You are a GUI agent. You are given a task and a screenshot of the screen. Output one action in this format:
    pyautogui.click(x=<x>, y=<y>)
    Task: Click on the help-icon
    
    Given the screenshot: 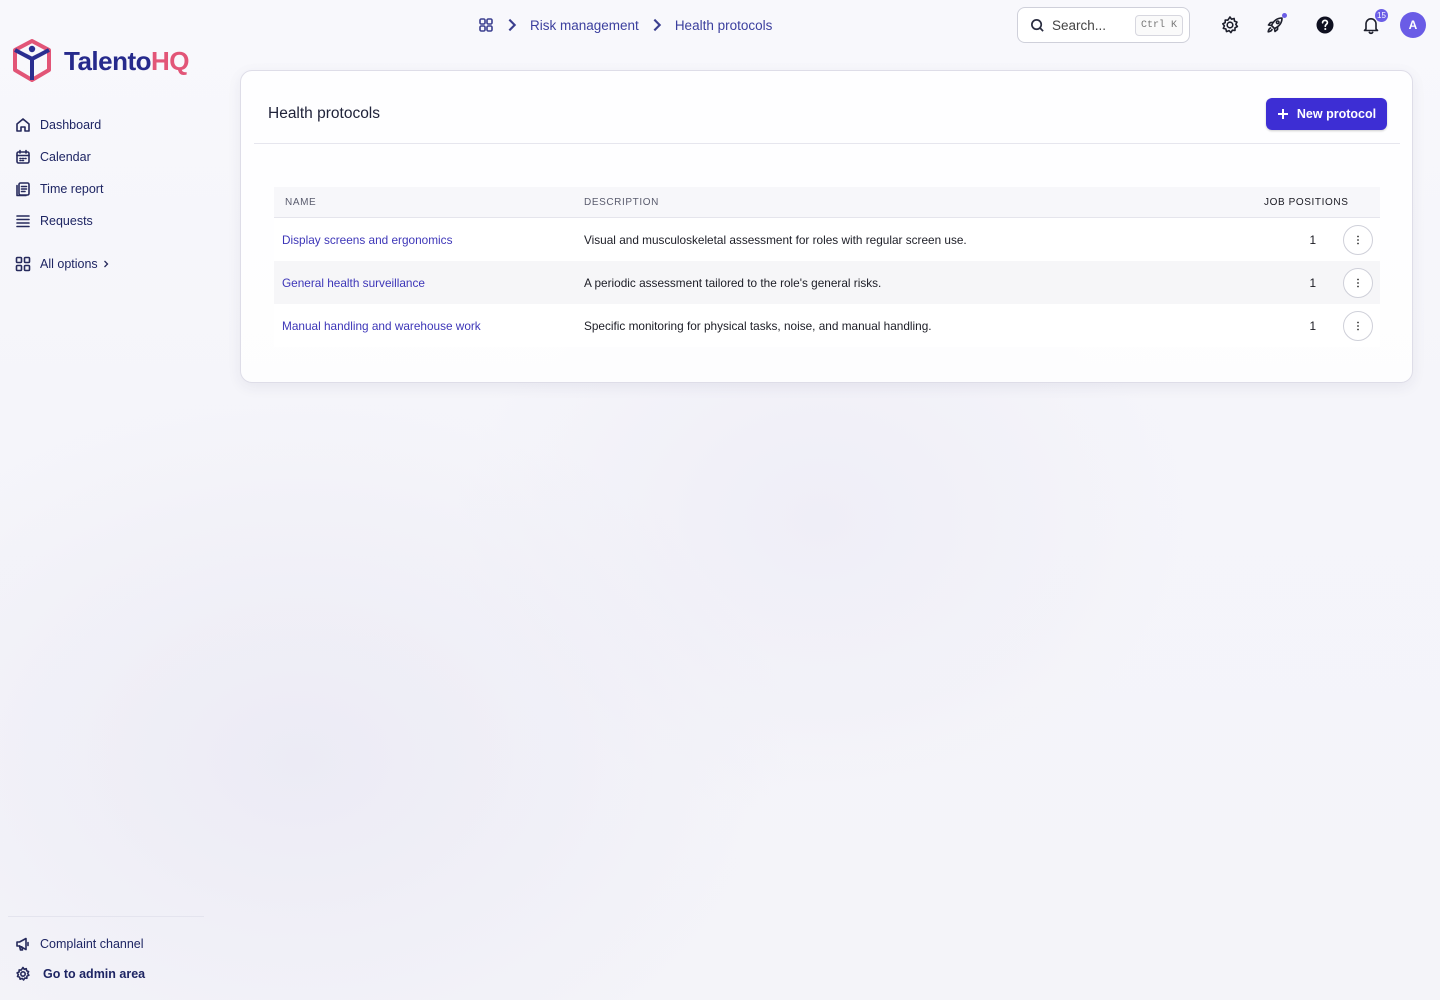 What is the action you would take?
    pyautogui.click(x=1325, y=25)
    